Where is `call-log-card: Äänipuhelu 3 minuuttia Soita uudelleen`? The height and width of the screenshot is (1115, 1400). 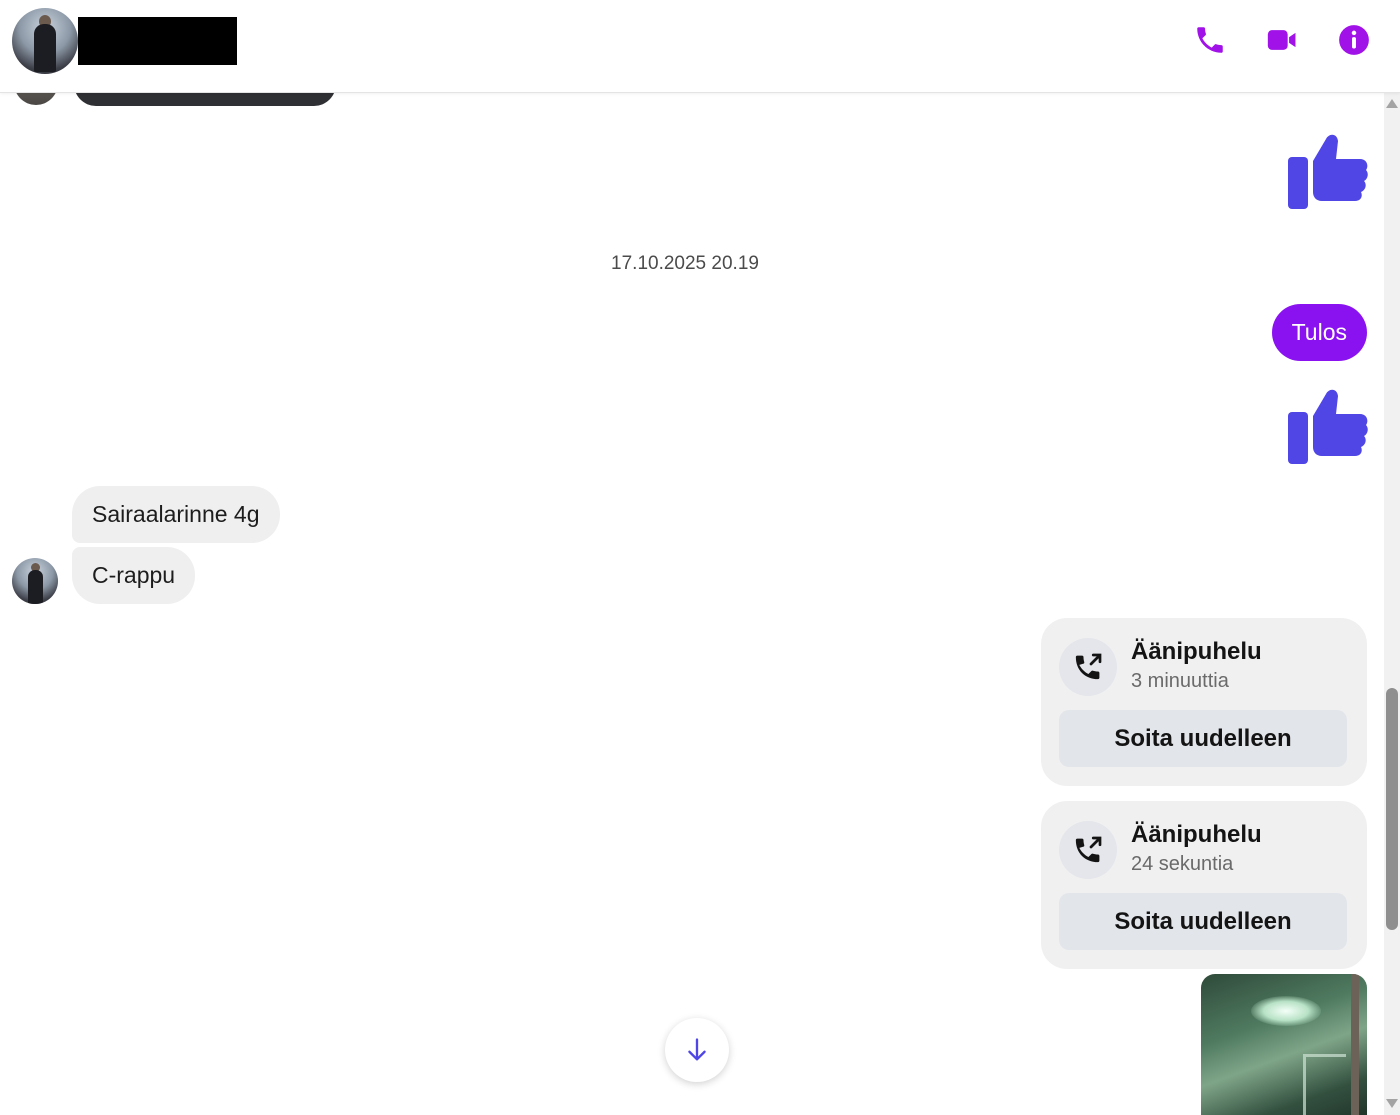 call-log-card: Äänipuhelu 3 minuuttia Soita uudelleen is located at coordinates (1204, 702).